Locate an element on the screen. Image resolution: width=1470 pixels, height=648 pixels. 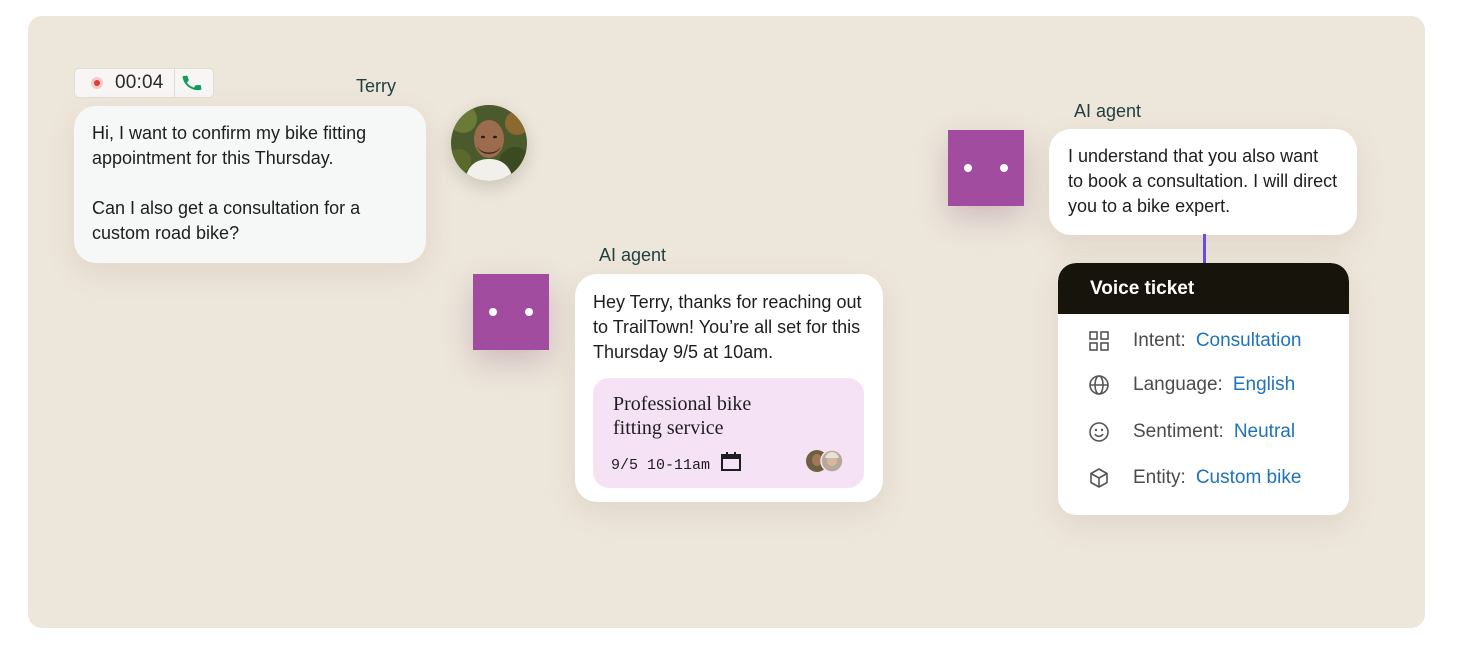
cube-icon is located at coordinates (1099, 478).